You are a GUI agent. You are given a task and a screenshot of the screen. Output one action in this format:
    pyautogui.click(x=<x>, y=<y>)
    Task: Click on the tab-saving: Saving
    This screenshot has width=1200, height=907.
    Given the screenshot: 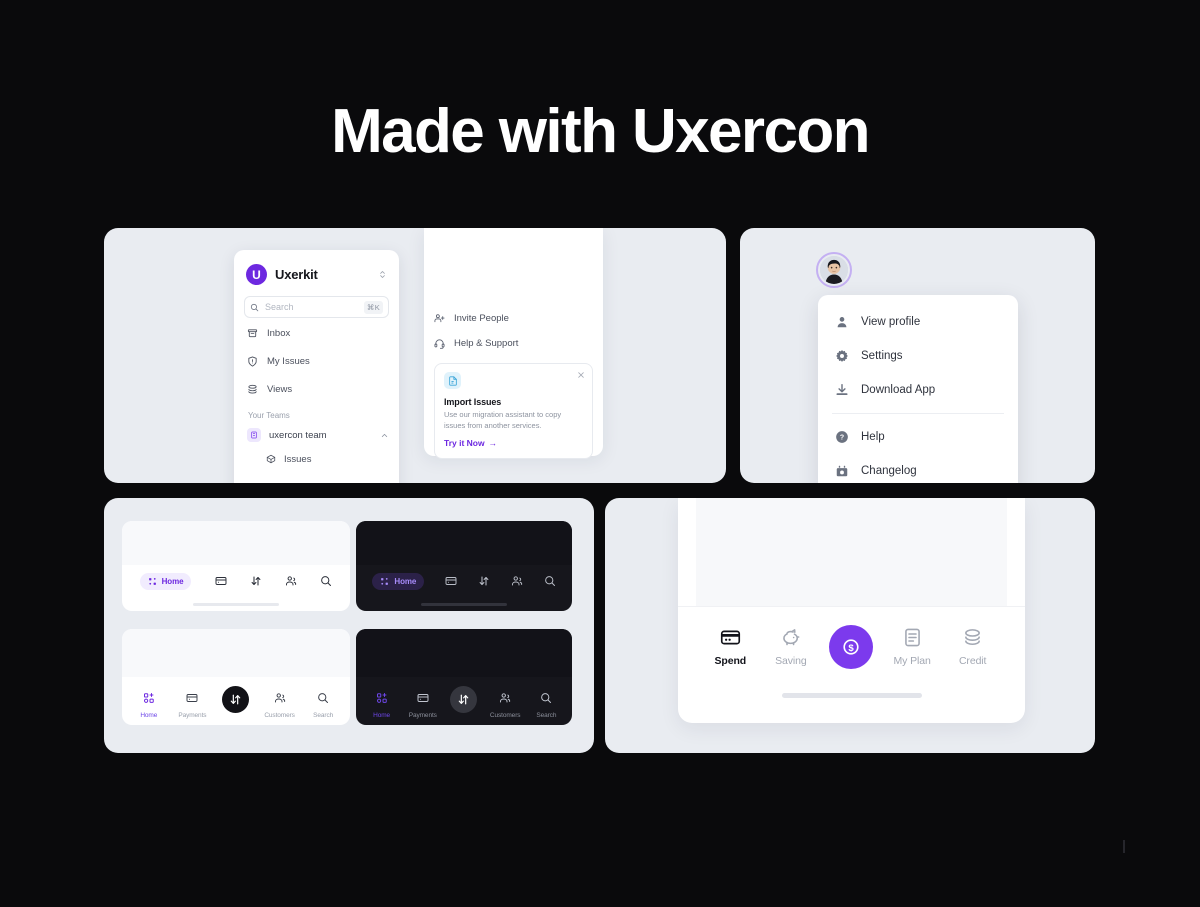 What is the action you would take?
    pyautogui.click(x=791, y=647)
    